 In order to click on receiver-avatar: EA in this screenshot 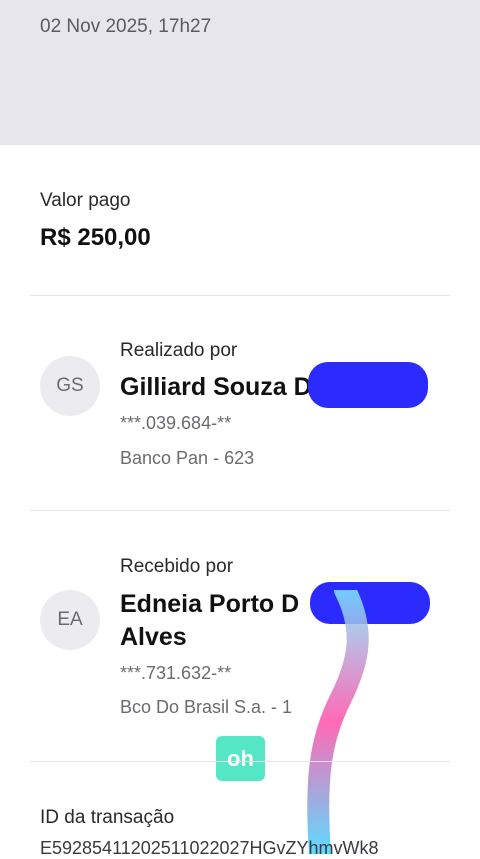, I will do `click(70, 620)`.